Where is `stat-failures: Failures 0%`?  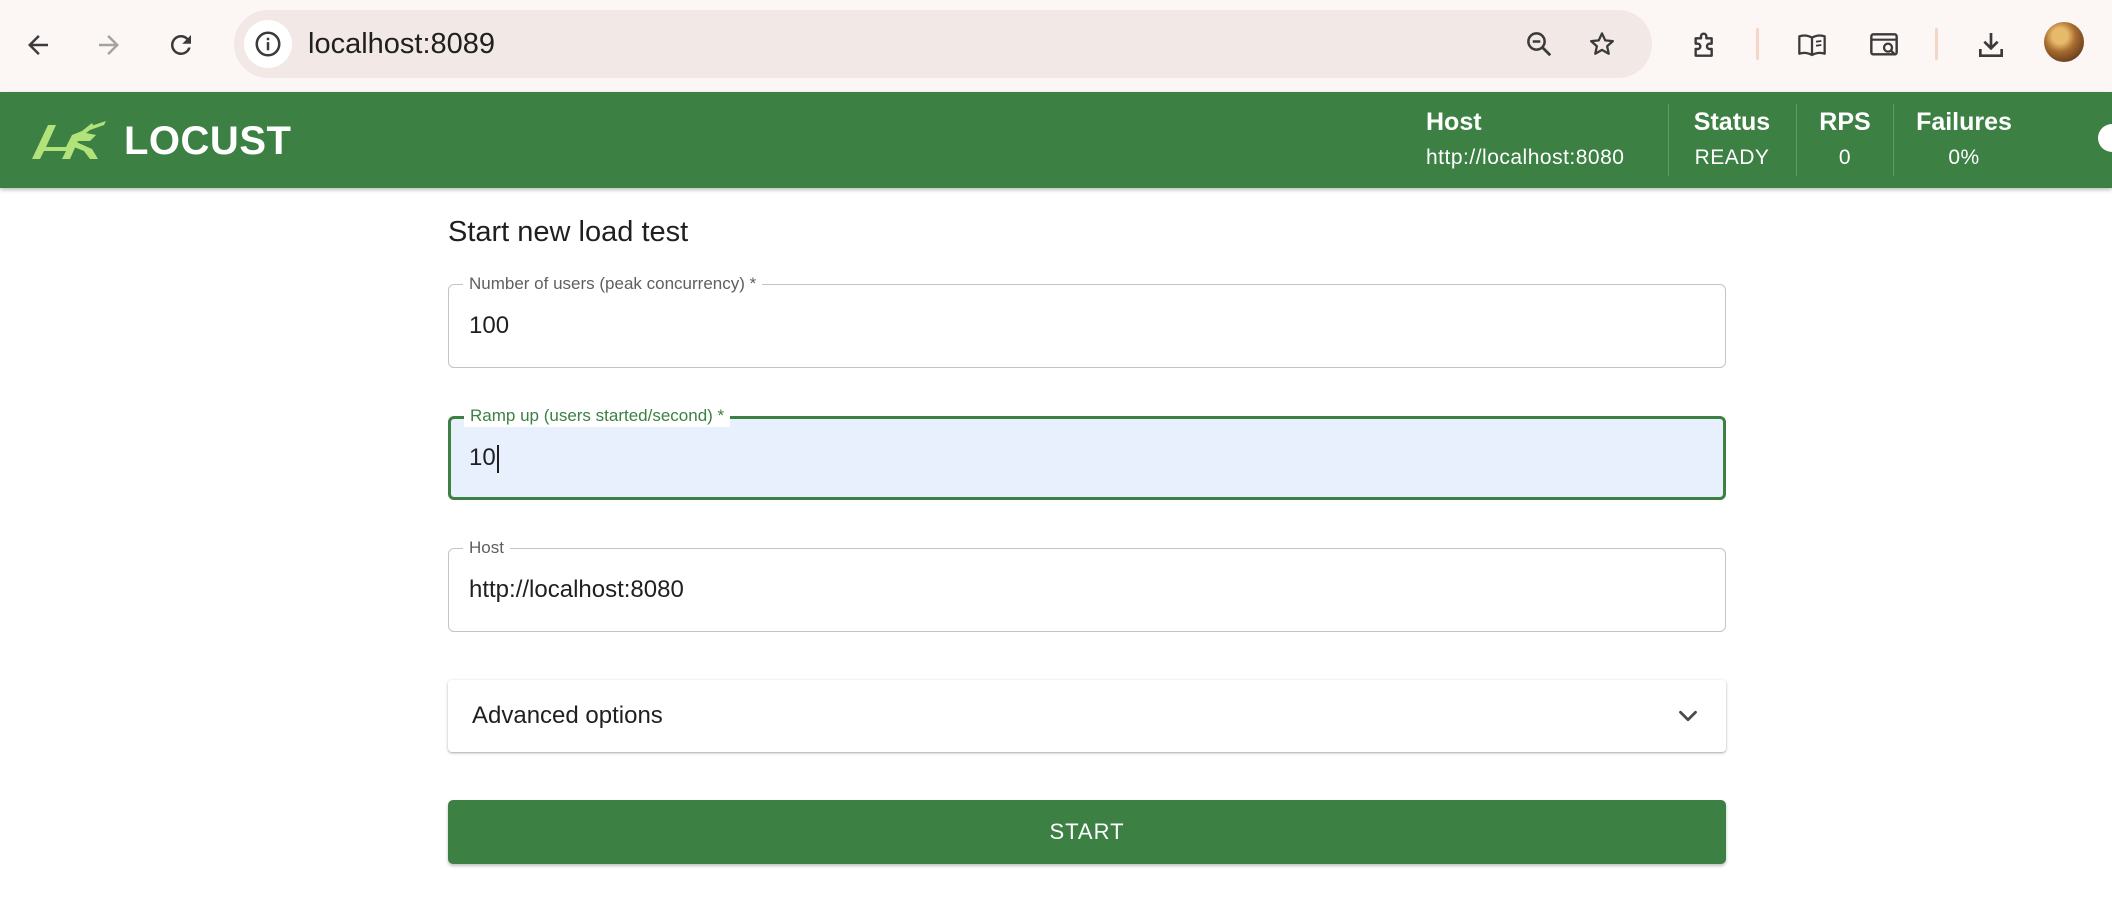
stat-failures: Failures 0% is located at coordinates (1964, 140).